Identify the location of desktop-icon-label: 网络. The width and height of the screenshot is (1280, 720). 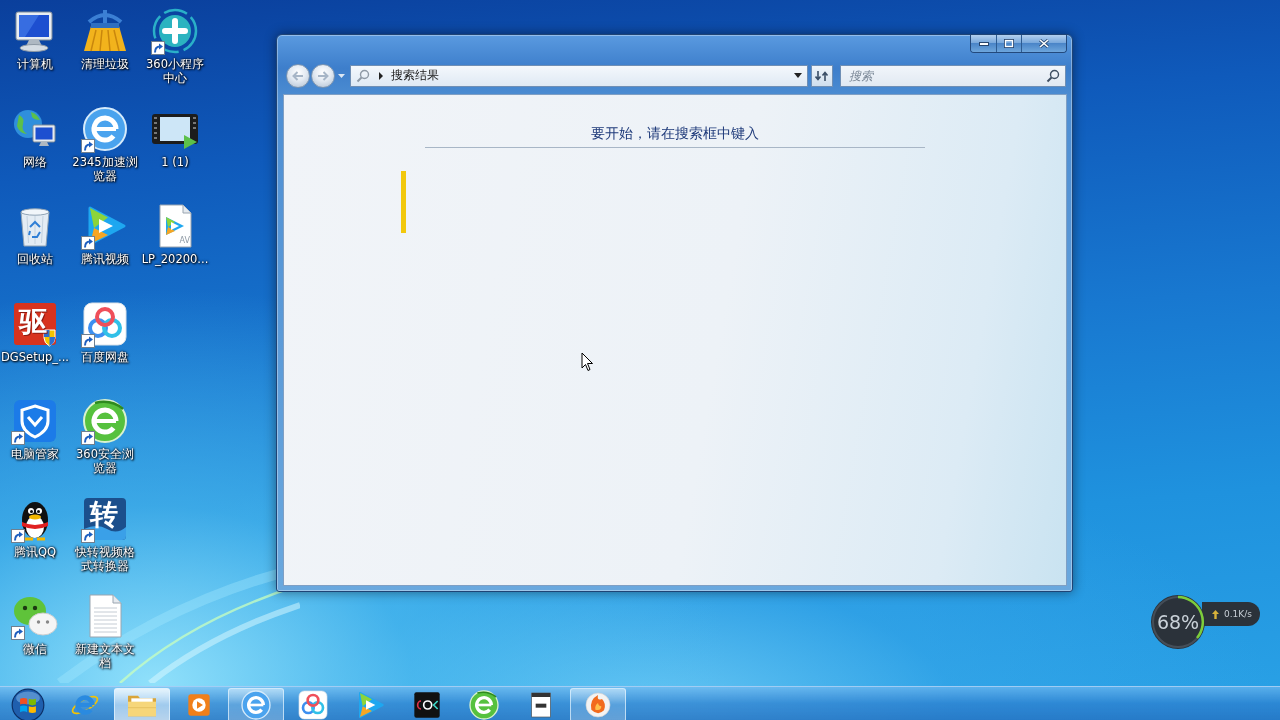
(35, 161).